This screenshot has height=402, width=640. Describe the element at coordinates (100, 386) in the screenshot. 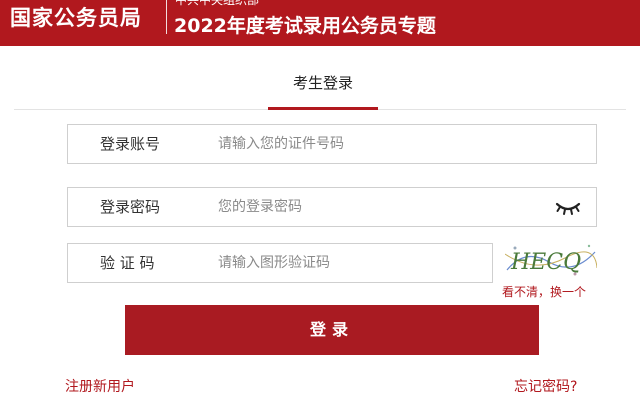

I see `register-link: 注册新用户` at that location.